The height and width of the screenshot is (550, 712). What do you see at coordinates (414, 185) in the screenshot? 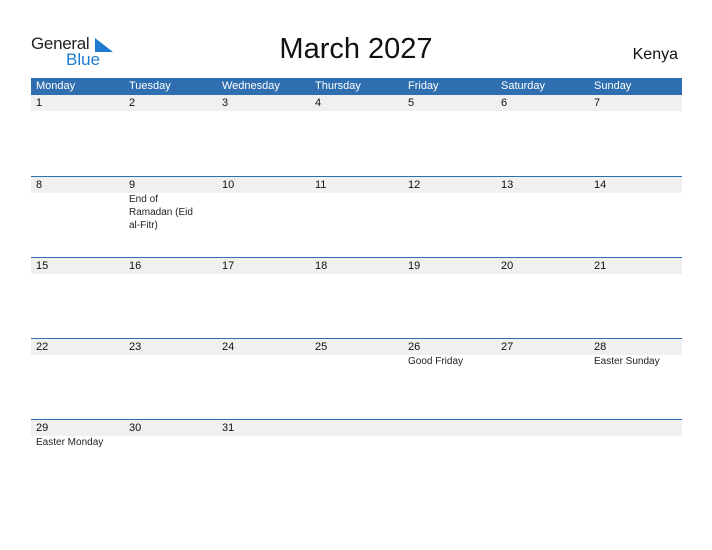
I see `day-number: 12` at bounding box center [414, 185].